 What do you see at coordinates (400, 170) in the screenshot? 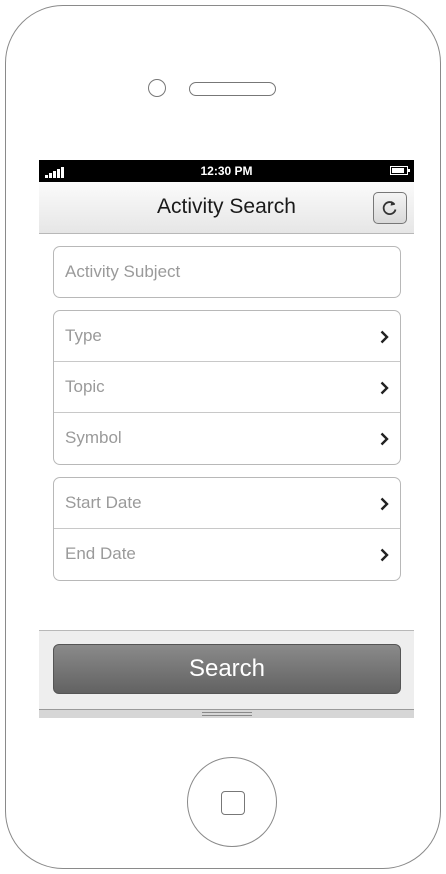
I see `battery-icon` at bounding box center [400, 170].